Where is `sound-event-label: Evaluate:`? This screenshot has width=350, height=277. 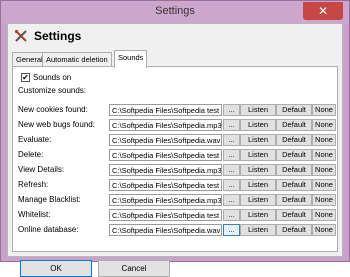 sound-event-label: Evaluate: is located at coordinates (35, 139).